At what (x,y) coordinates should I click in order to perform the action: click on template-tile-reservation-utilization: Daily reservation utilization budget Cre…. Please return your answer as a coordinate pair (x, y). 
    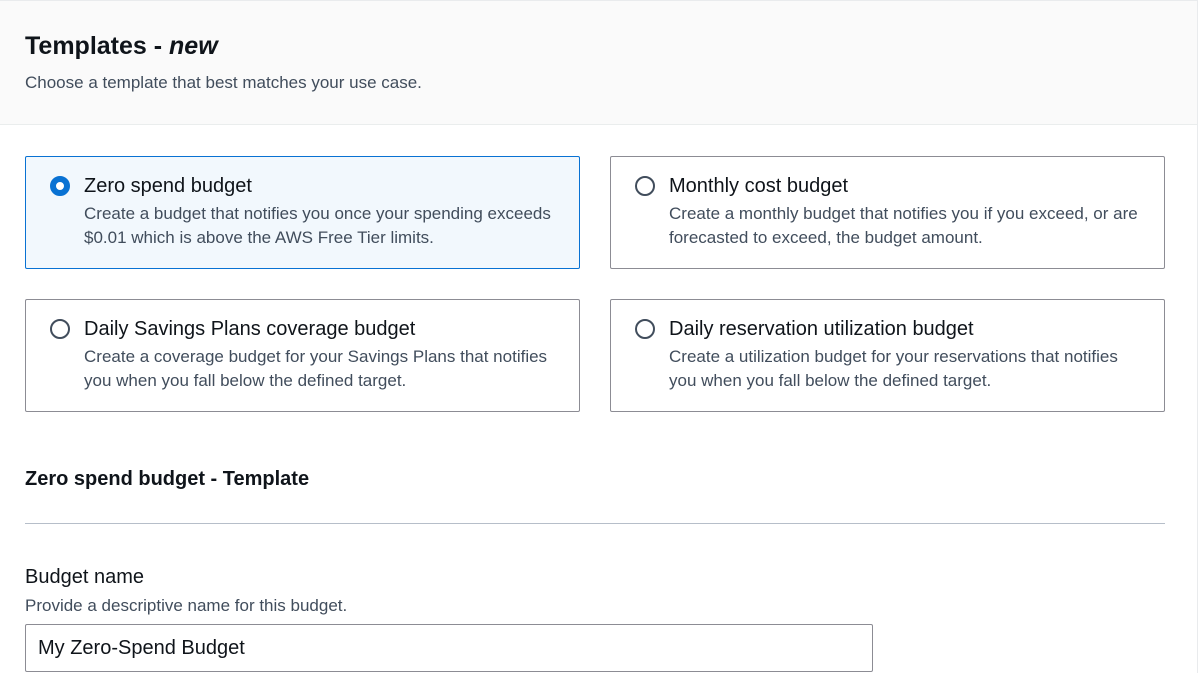
    Looking at the image, I should click on (887, 355).